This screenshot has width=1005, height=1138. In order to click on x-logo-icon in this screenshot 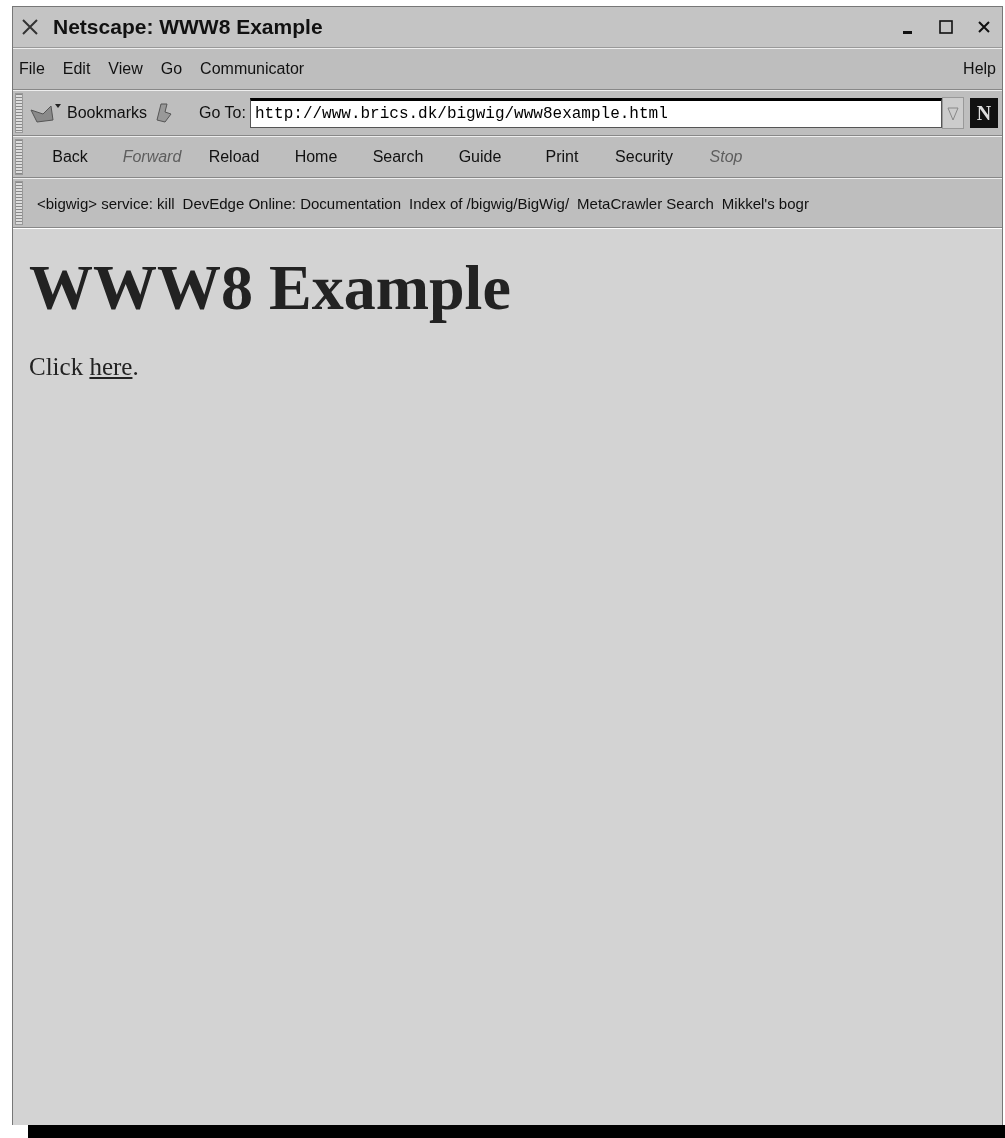, I will do `click(30, 27)`.